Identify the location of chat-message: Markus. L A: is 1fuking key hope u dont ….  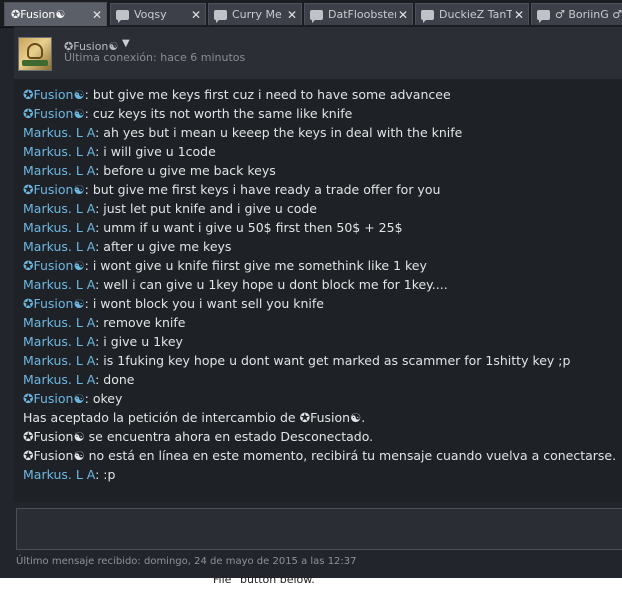
(318, 360).